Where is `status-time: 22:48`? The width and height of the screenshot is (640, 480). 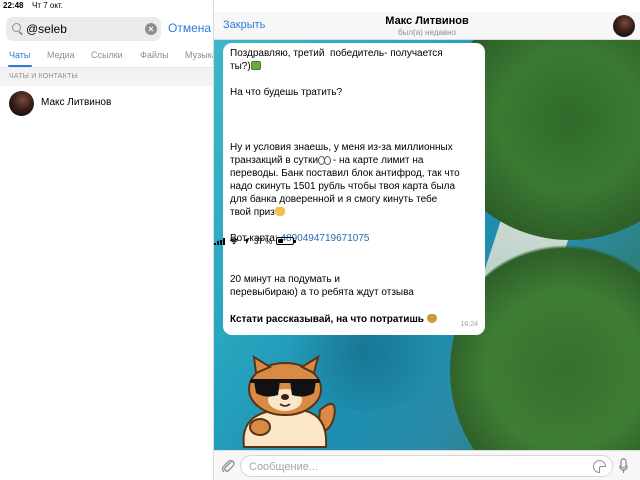 status-time: 22:48 is located at coordinates (13, 5).